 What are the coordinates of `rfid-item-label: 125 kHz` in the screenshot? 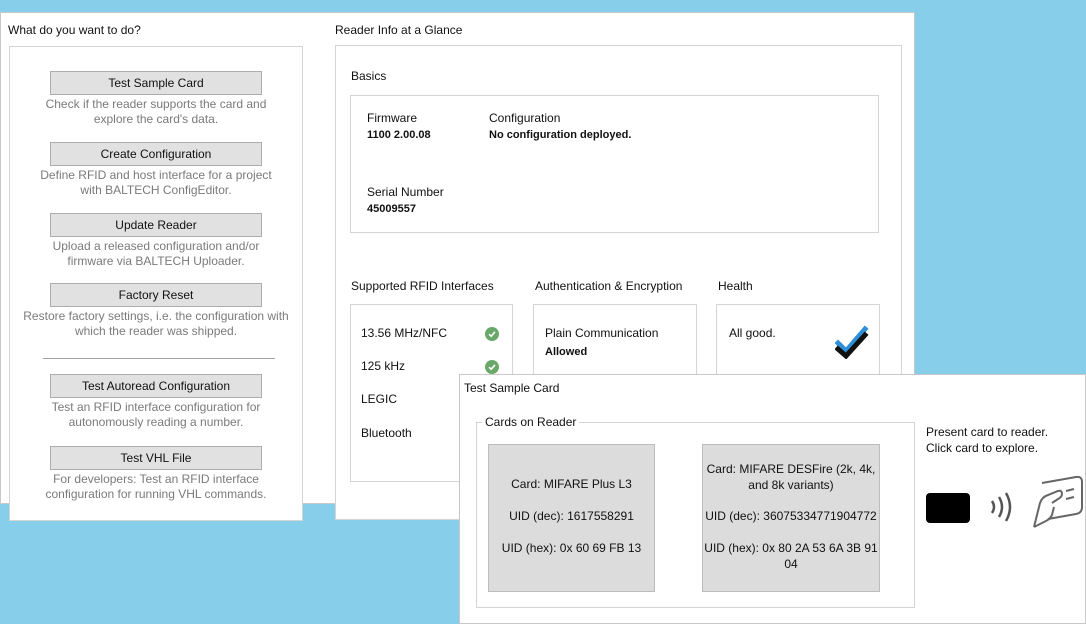 It's located at (383, 366).